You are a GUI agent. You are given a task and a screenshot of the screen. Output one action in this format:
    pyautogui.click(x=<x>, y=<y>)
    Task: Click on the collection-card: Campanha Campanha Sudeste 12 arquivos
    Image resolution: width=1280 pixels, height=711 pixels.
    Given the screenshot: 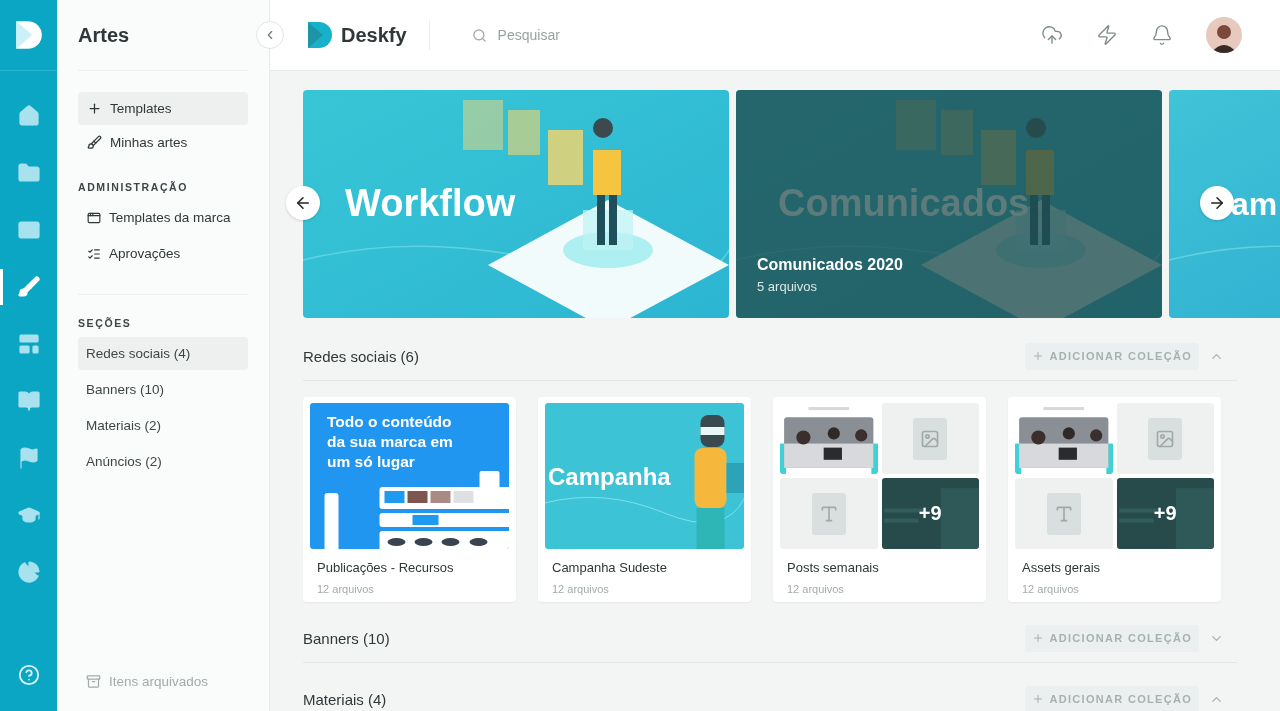 What is the action you would take?
    pyautogui.click(x=644, y=499)
    